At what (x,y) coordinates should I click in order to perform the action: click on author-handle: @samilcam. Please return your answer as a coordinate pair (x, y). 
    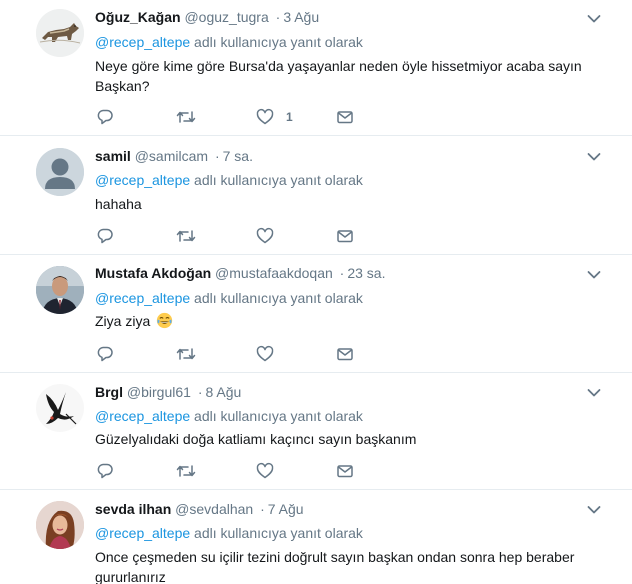
    Looking at the image, I should click on (171, 156).